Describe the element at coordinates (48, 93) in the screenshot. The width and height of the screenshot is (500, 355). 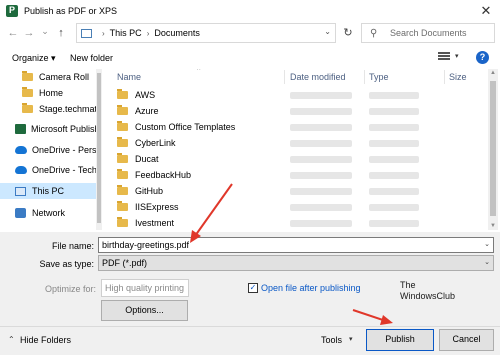
I see `sidebar-item-home: Home` at that location.